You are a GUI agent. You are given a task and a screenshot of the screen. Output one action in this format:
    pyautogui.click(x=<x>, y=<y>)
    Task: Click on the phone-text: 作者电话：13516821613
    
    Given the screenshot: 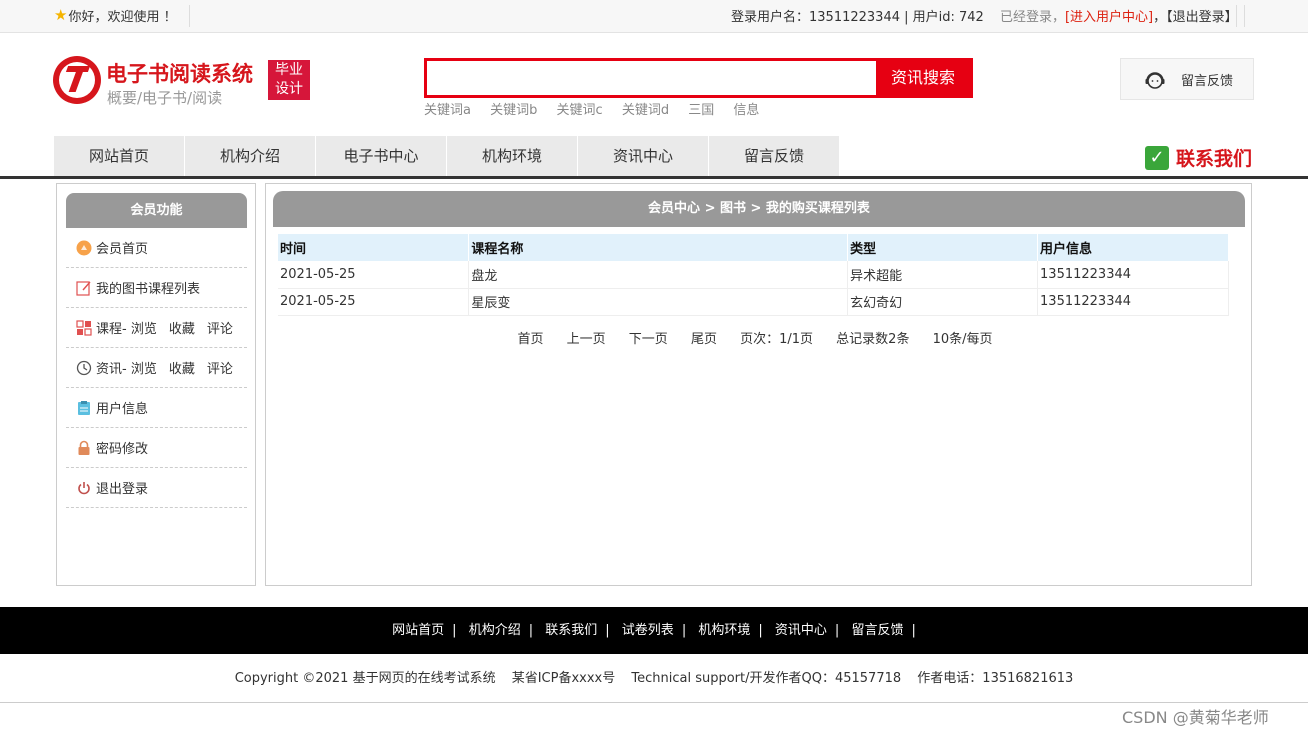 What is the action you would take?
    pyautogui.click(x=995, y=678)
    